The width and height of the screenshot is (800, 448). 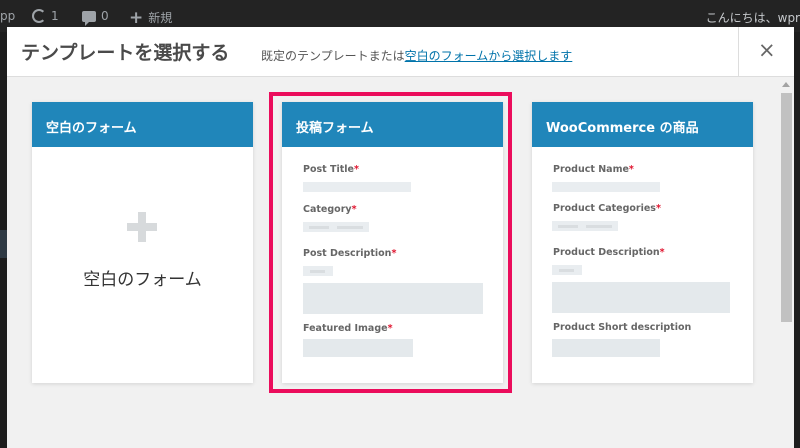 What do you see at coordinates (160, 18) in the screenshot?
I see `new-label: 新規` at bounding box center [160, 18].